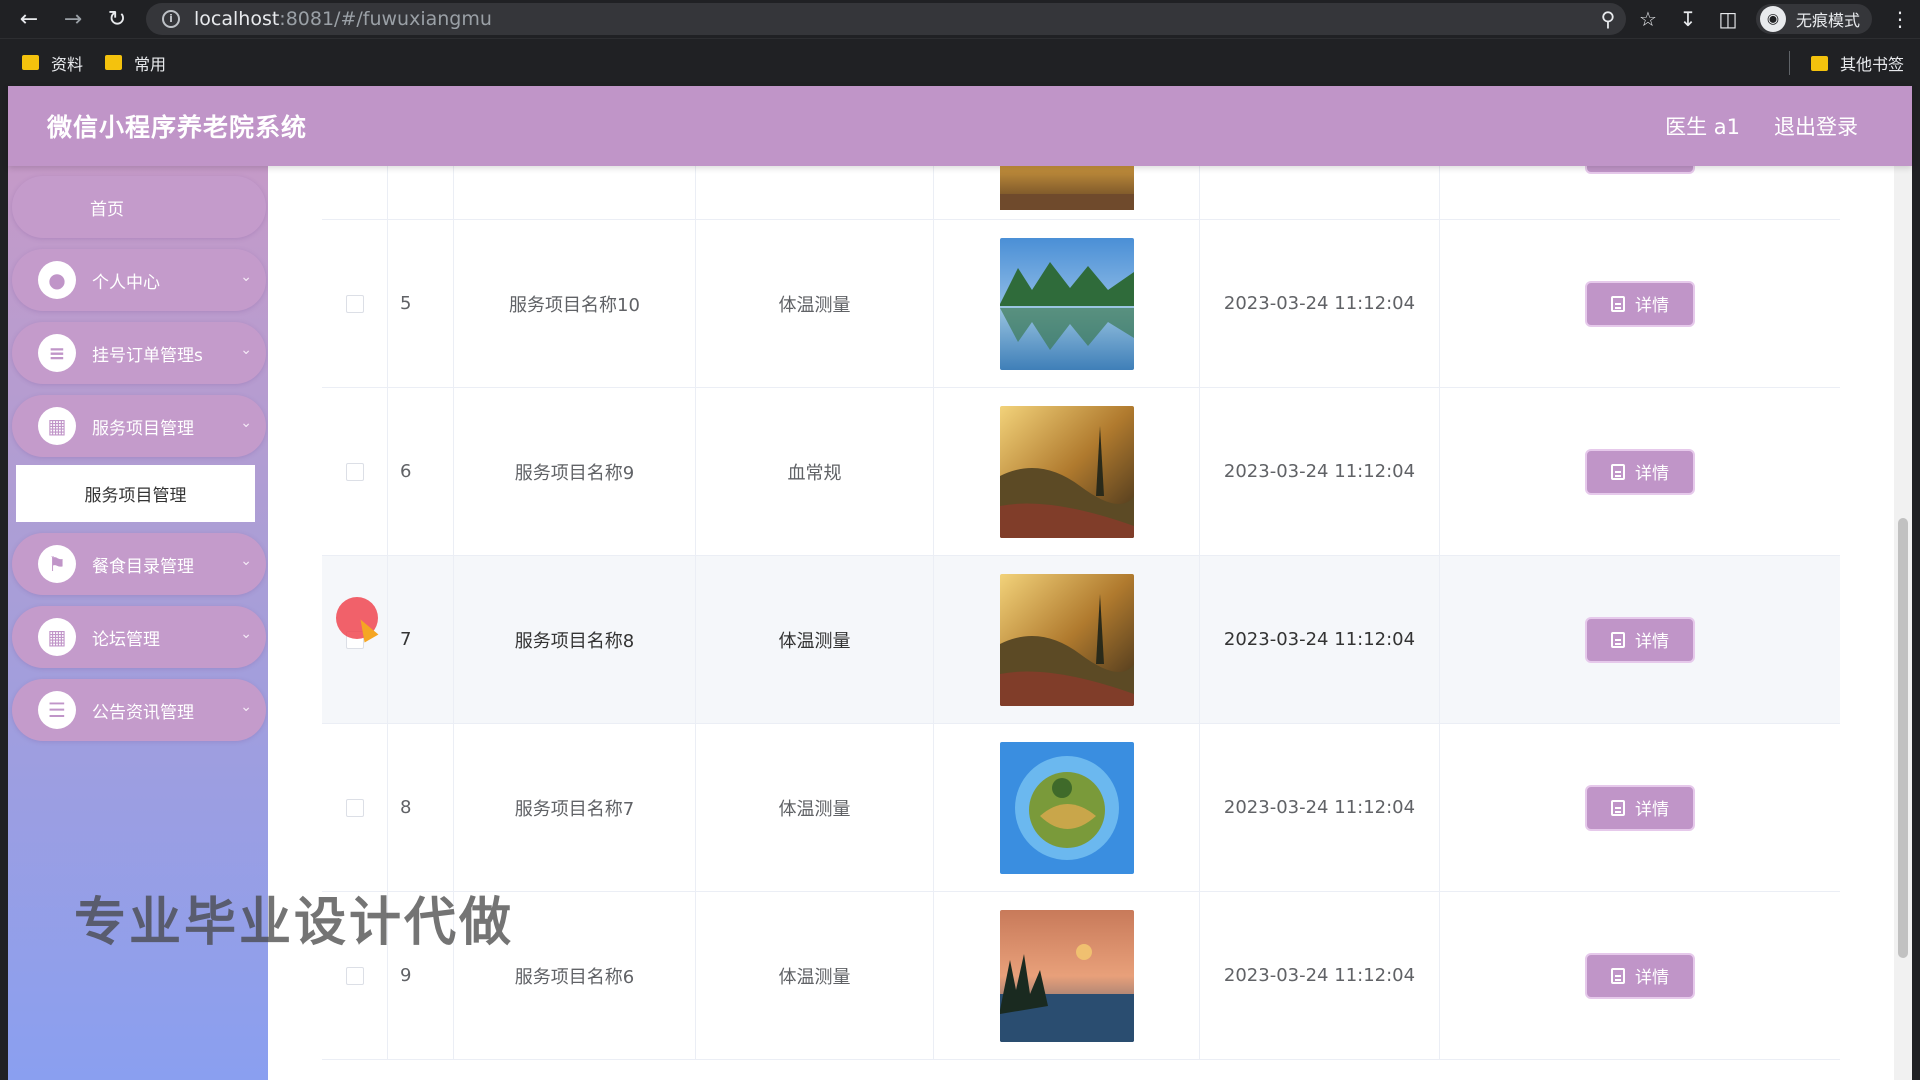  I want to click on scrollbar-thumb, so click(1903, 738).